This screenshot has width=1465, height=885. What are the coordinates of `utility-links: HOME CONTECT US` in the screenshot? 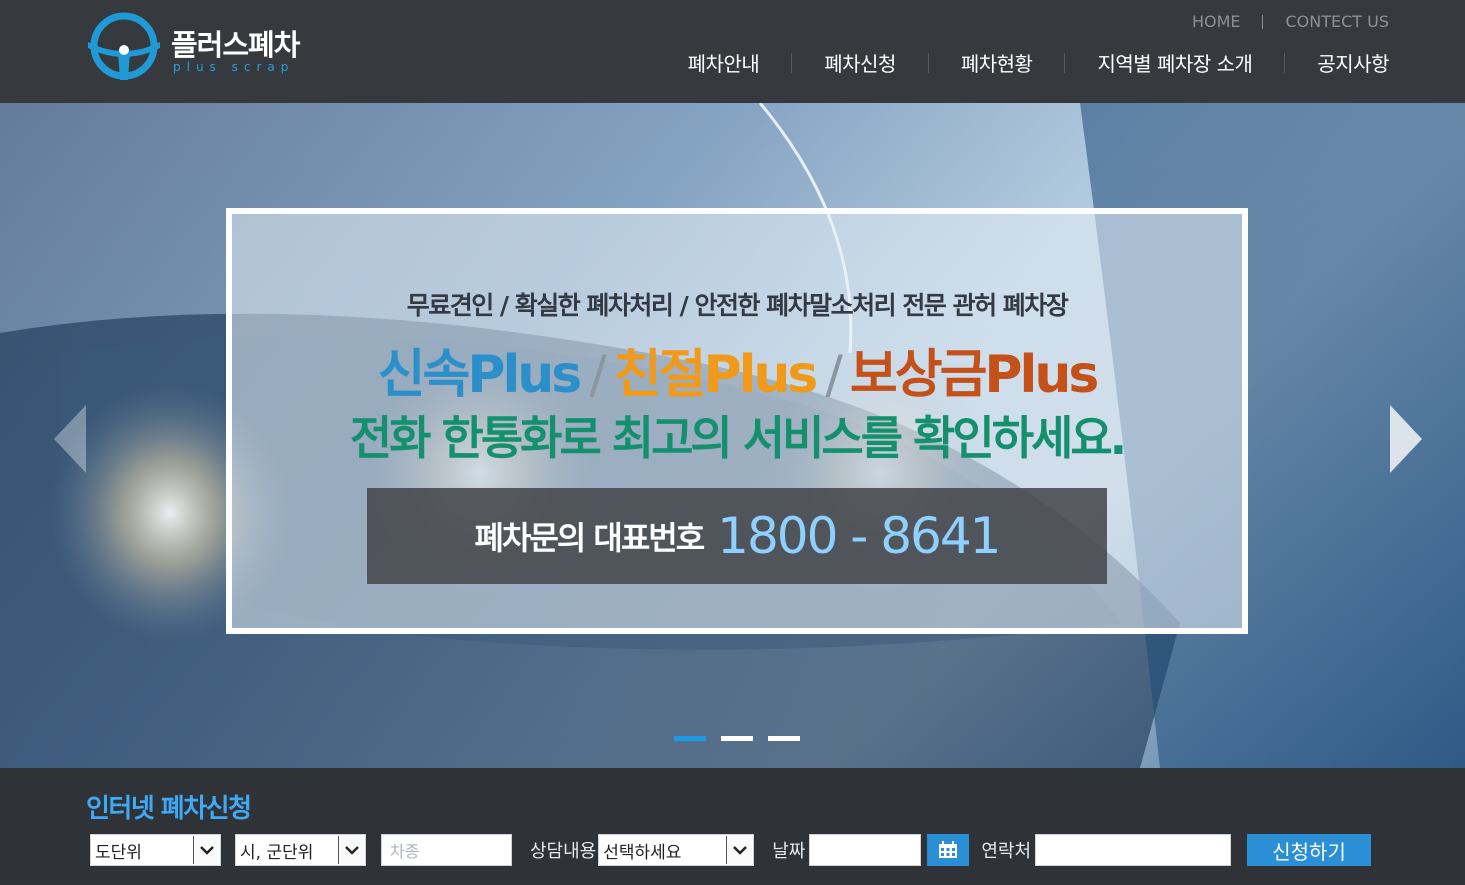 It's located at (1290, 21).